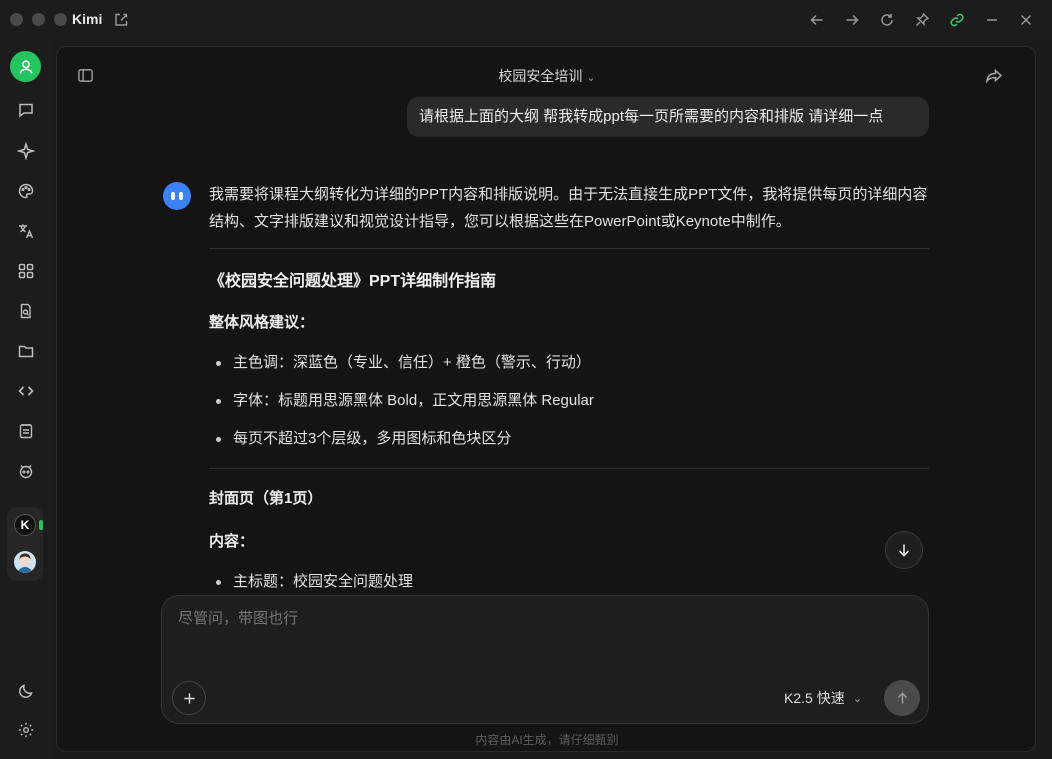  Describe the element at coordinates (25, 544) in the screenshot. I see `app-switcher: K` at that location.